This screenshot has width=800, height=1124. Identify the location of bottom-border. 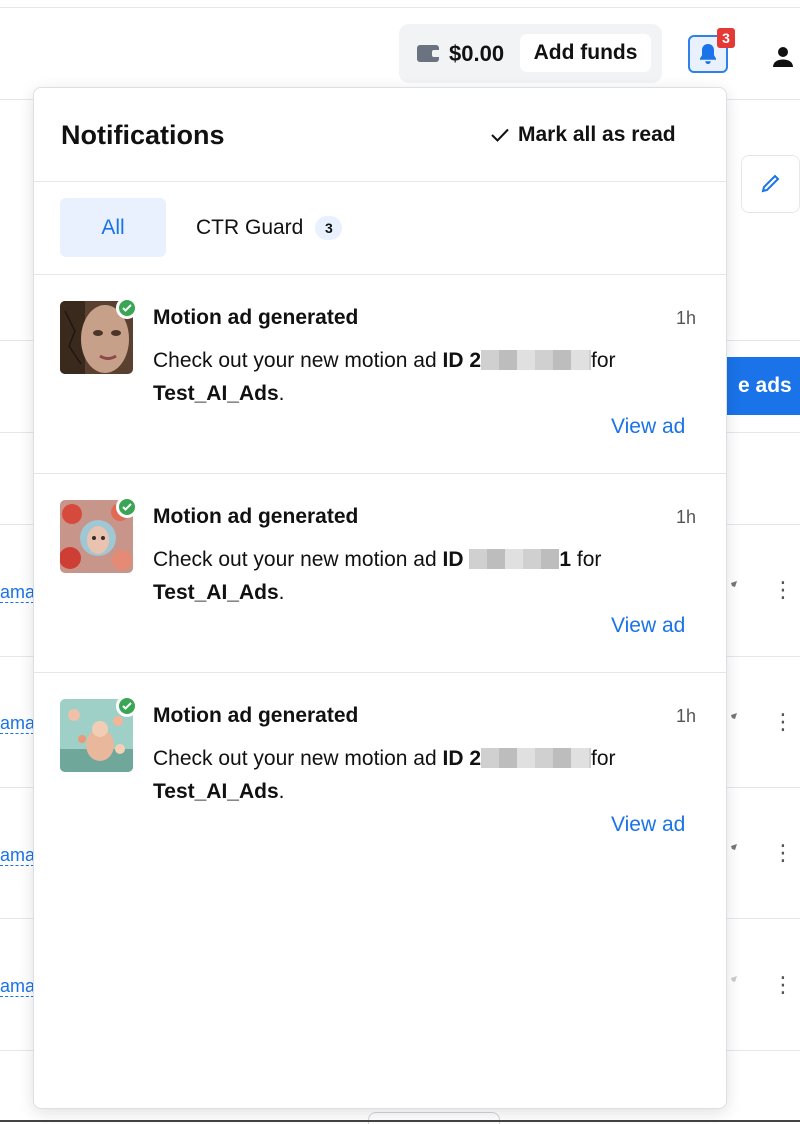
(400, 1121).